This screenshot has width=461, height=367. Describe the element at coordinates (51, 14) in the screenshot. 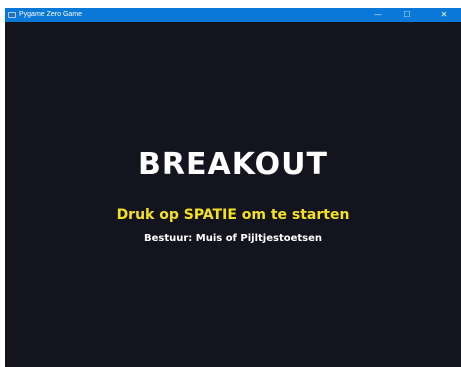

I see `window-title: Pygame Zero Game` at that location.